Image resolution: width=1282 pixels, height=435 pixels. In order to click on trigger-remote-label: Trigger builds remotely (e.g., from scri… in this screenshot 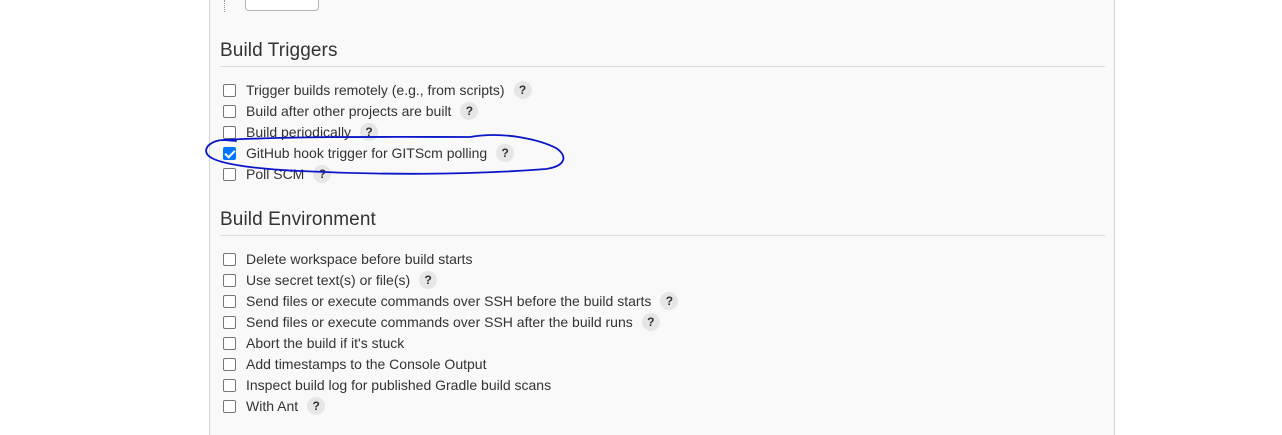, I will do `click(375, 90)`.